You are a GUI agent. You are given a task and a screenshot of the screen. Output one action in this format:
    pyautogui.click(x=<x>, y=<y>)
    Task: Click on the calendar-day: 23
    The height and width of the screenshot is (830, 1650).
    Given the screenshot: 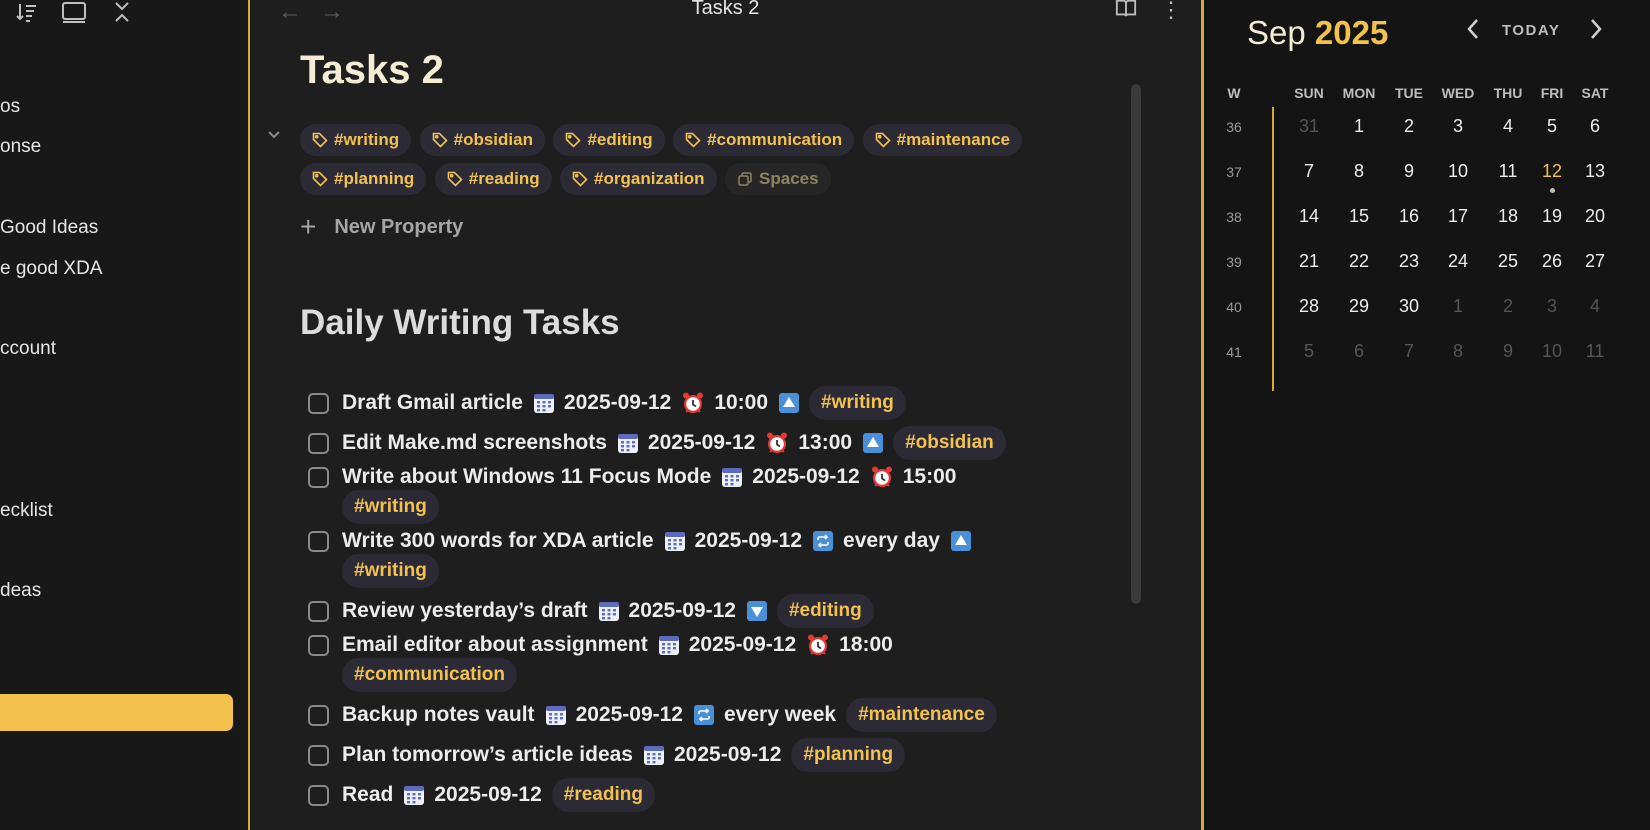 What is the action you would take?
    pyautogui.click(x=1409, y=261)
    